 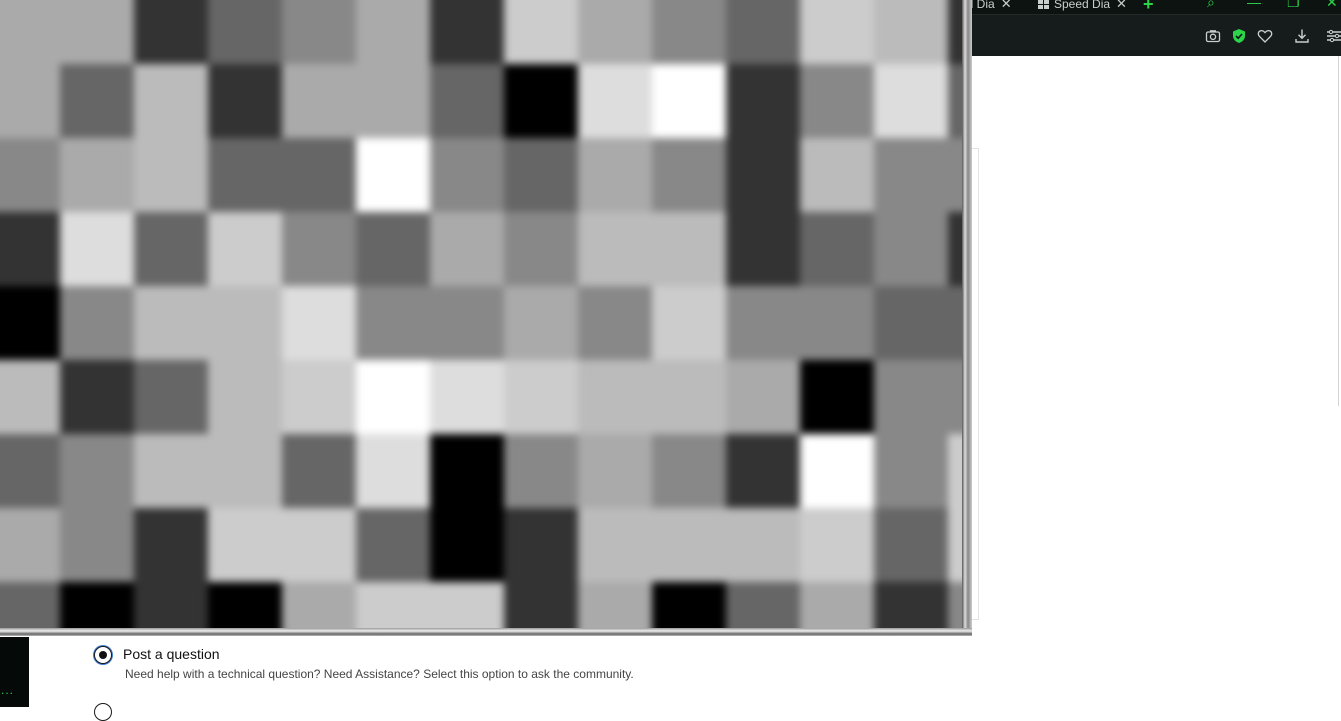 What do you see at coordinates (1265, 36) in the screenshot?
I see `heart-icon` at bounding box center [1265, 36].